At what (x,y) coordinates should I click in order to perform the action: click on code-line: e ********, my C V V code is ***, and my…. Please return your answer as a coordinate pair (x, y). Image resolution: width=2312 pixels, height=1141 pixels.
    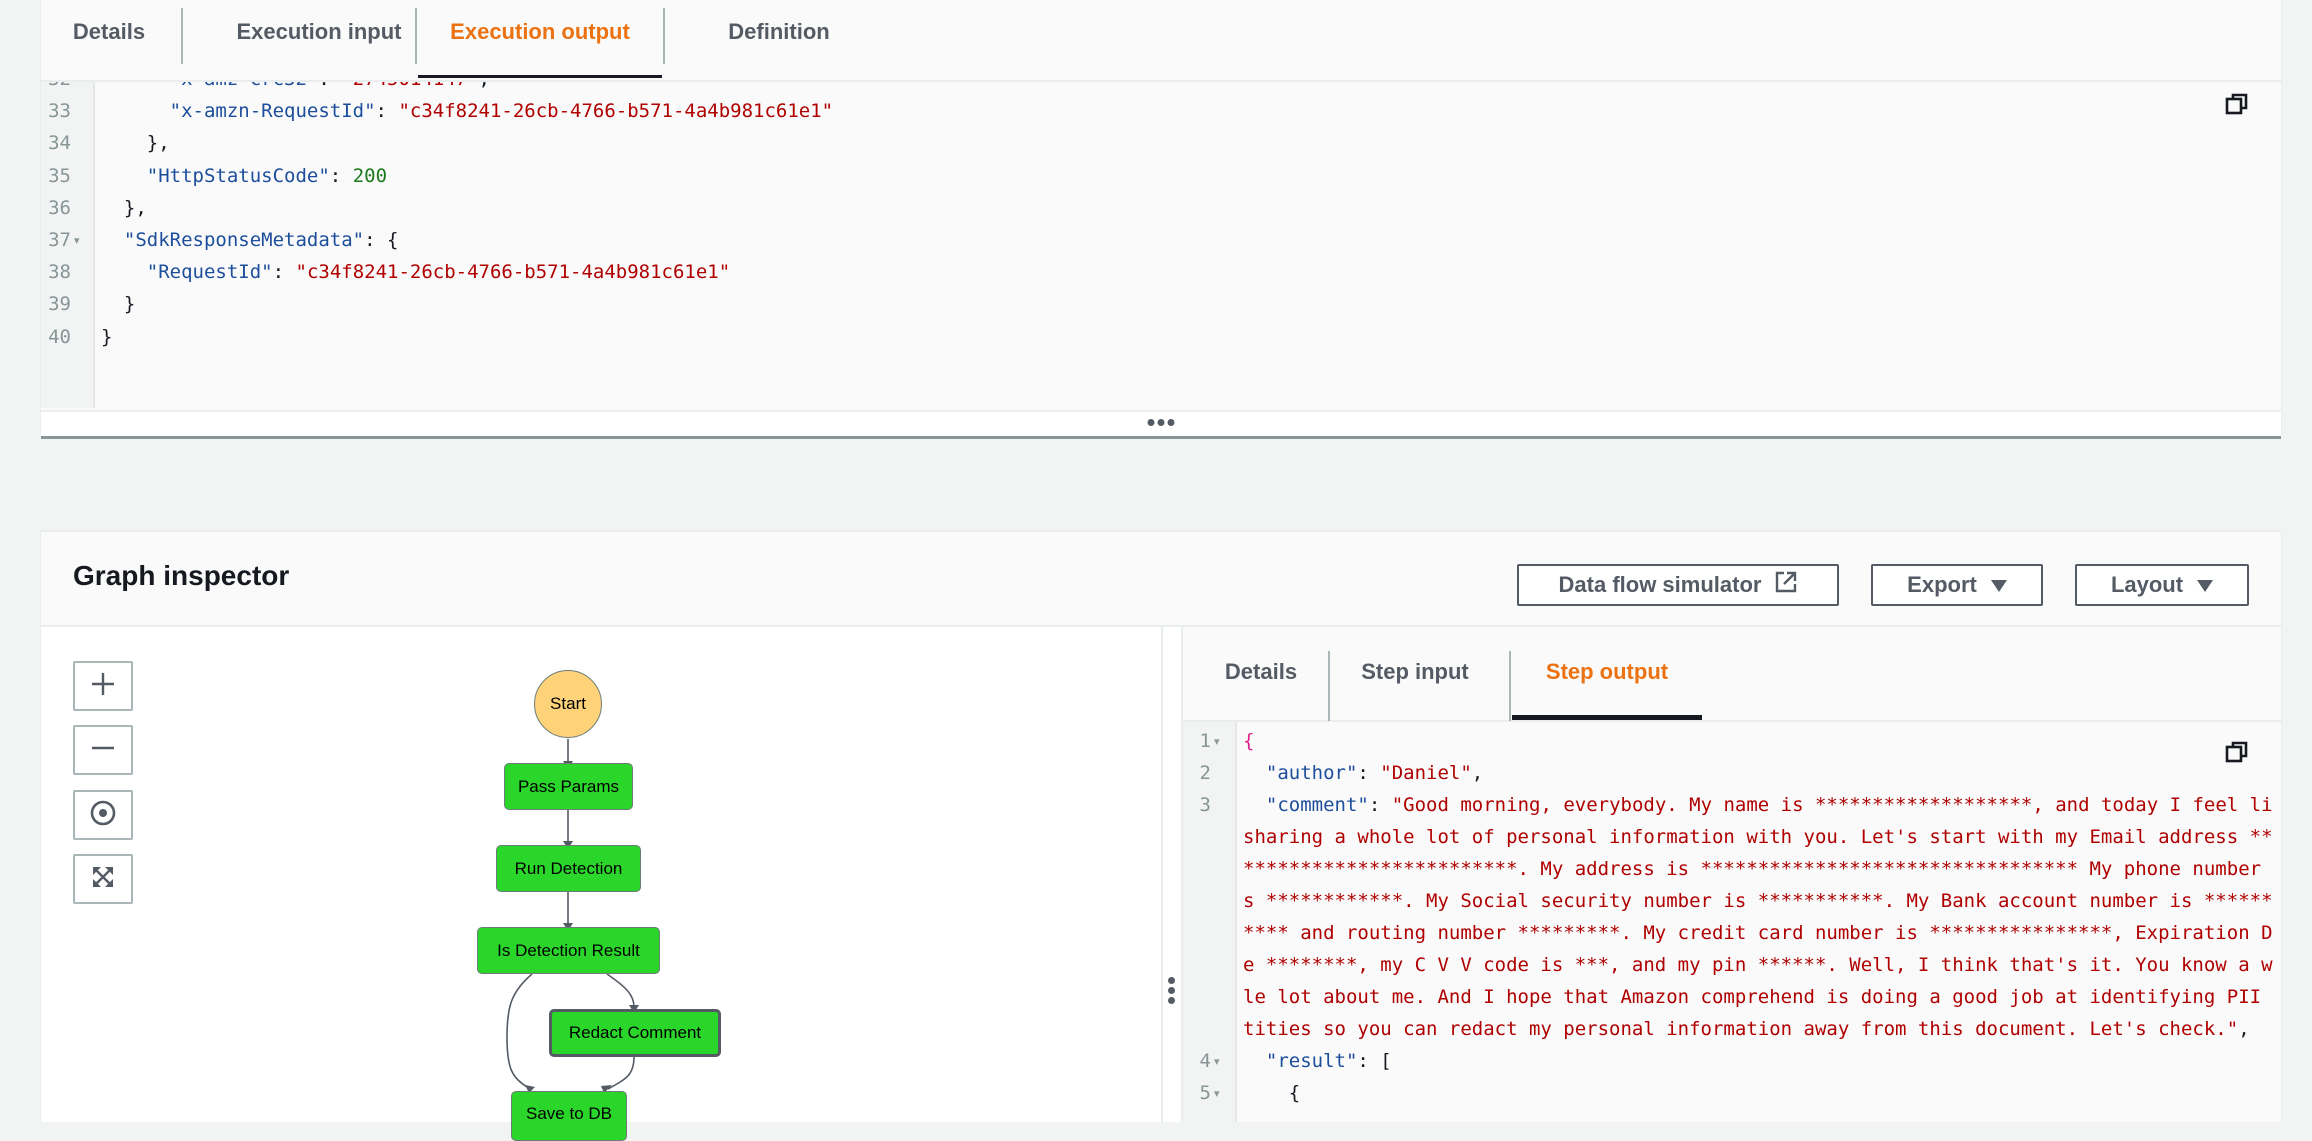
    Looking at the image, I should click on (1758, 965).